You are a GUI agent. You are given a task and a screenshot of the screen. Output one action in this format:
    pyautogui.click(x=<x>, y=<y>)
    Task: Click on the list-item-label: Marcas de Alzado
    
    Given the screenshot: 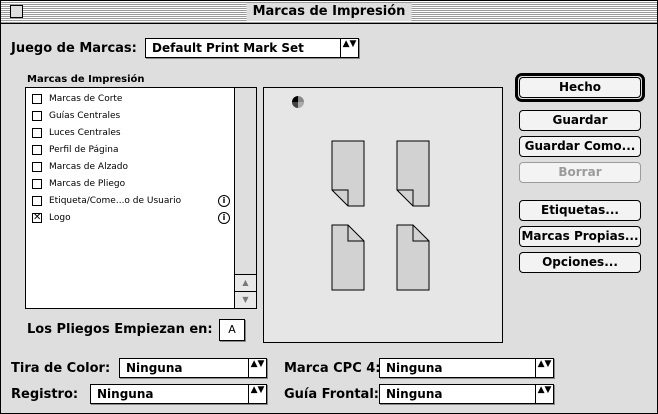 What is the action you would take?
    pyautogui.click(x=89, y=167)
    